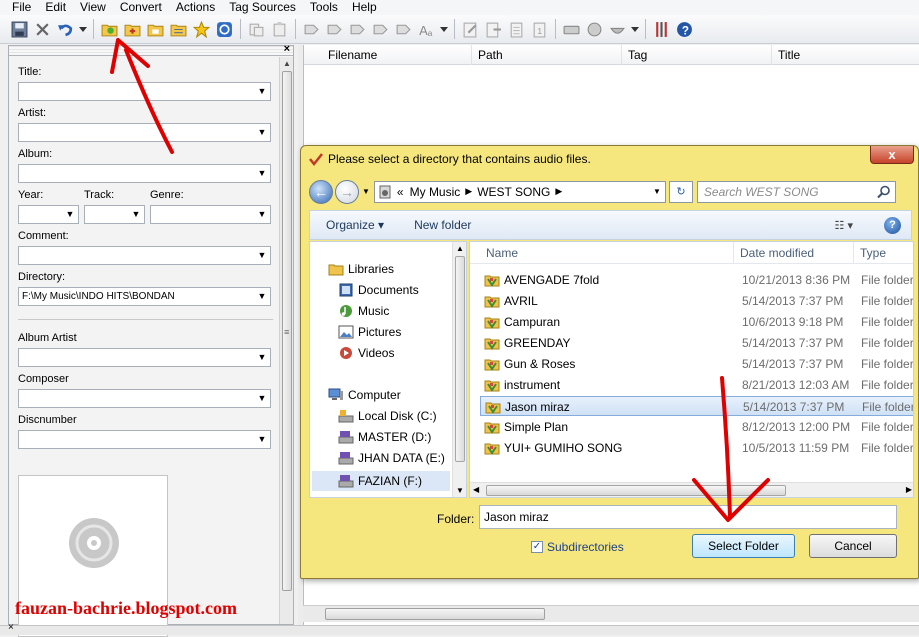  Describe the element at coordinates (224, 29) in the screenshot. I see `refresh-button` at that location.